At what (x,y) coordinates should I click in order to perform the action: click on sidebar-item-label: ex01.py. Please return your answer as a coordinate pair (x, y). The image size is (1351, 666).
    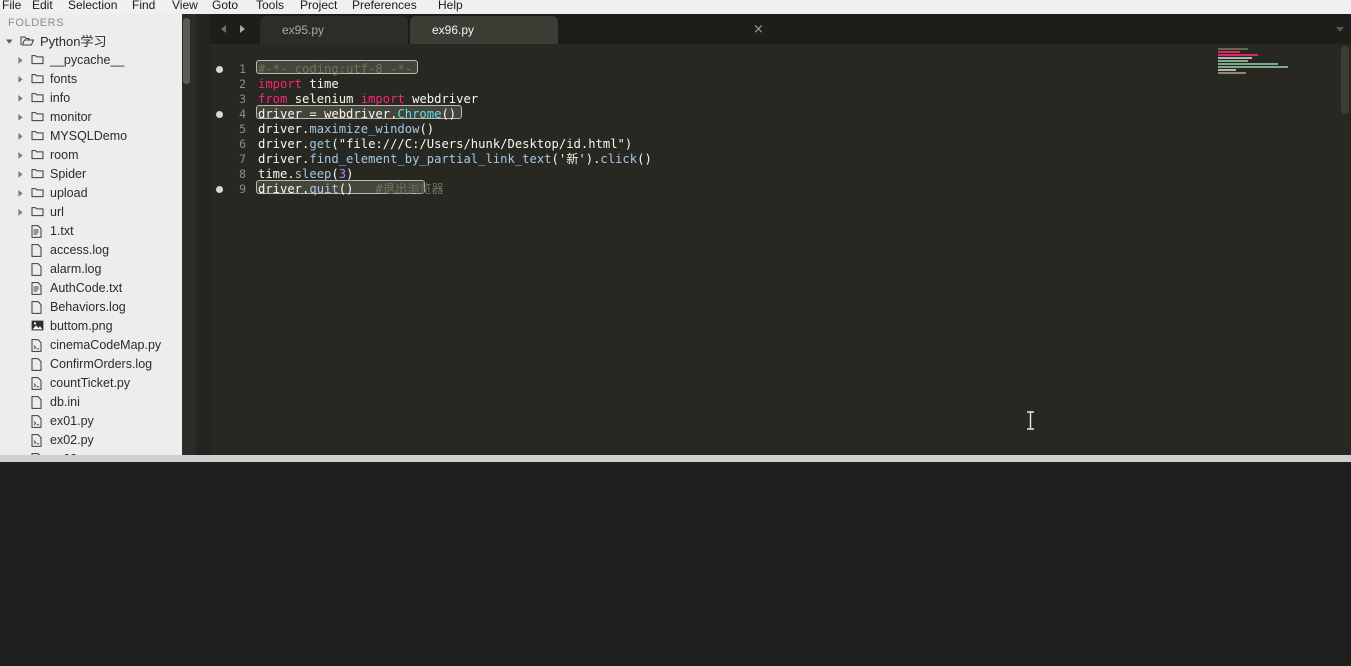
    Looking at the image, I should click on (72, 421).